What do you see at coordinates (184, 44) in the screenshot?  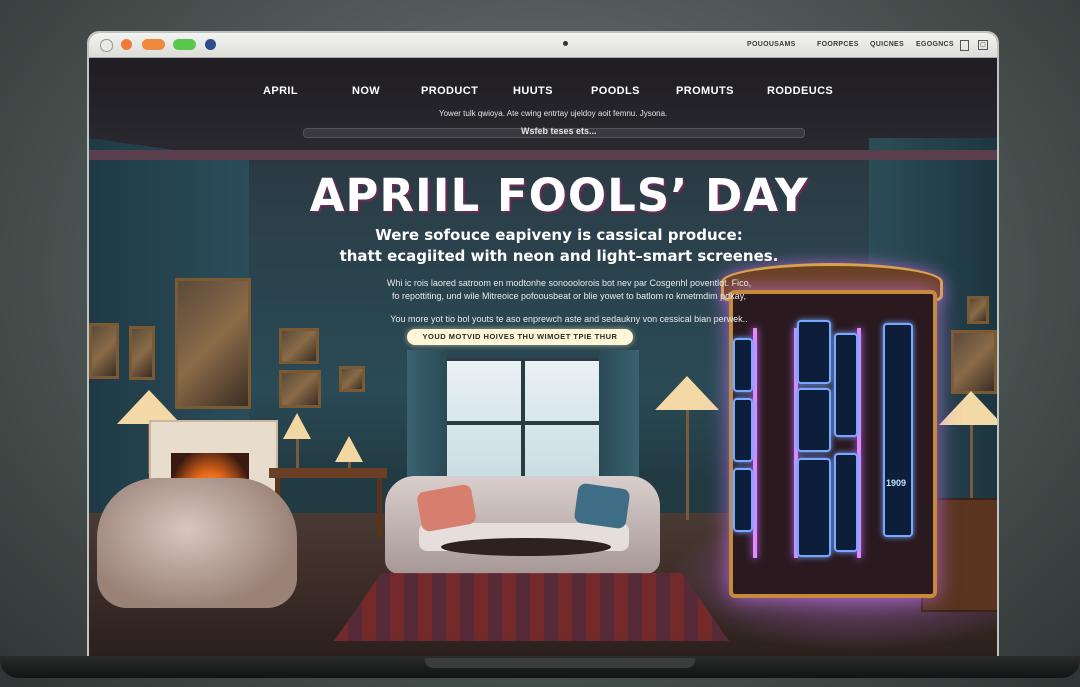 I see `window-tab-green` at bounding box center [184, 44].